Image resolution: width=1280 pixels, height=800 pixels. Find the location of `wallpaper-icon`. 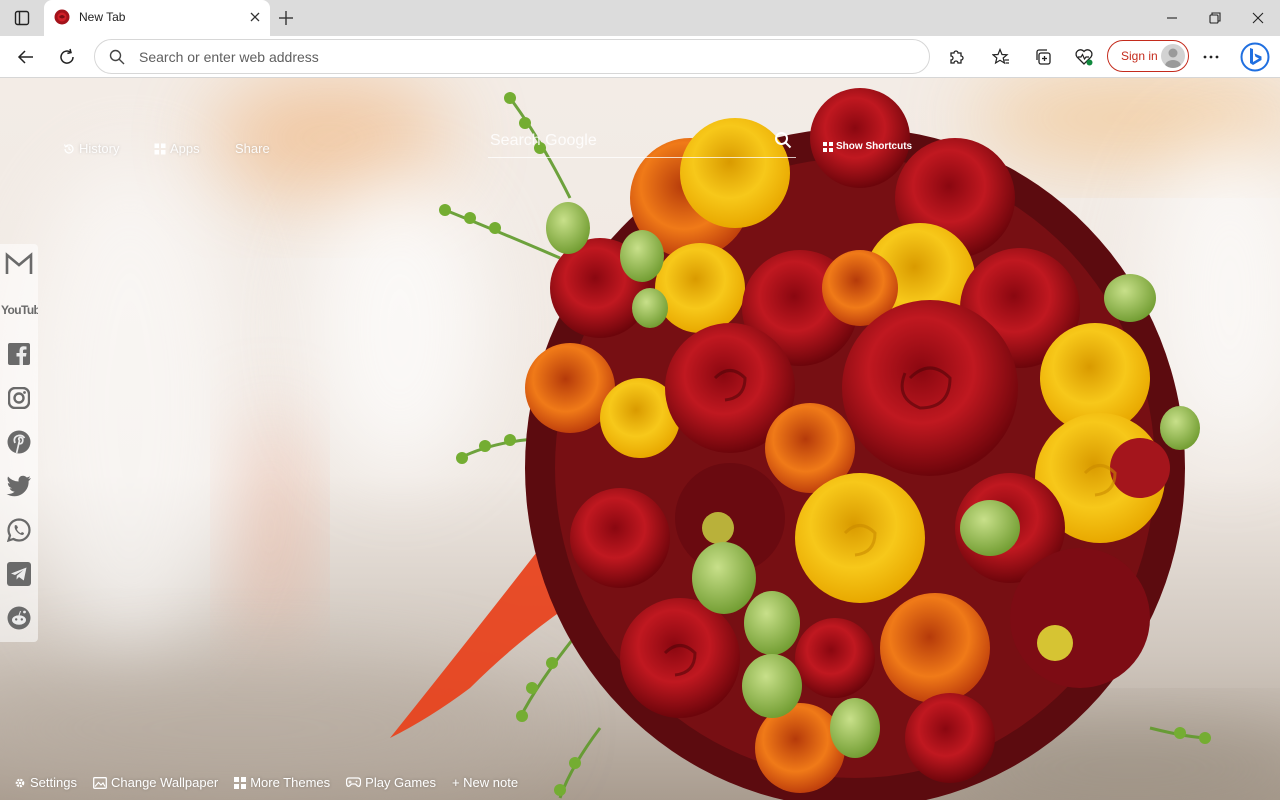

wallpaper-icon is located at coordinates (100, 782).